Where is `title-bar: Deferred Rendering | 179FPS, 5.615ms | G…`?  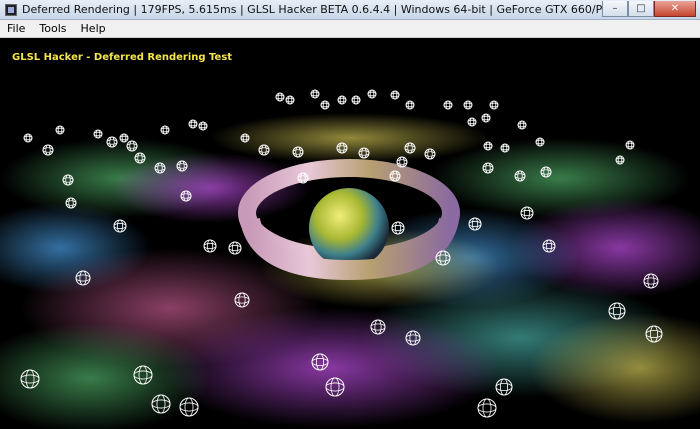
title-bar: Deferred Rendering | 179FPS, 5.615ms | G… is located at coordinates (350, 10).